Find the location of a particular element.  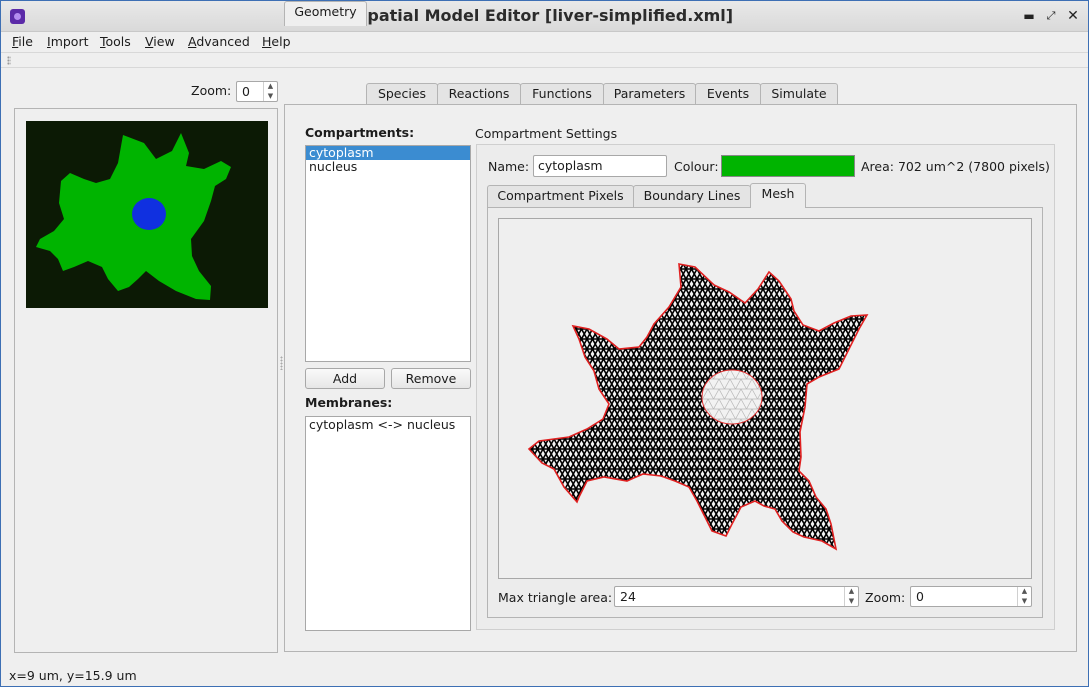

list-item-membrane: cytoplasm <-> nucleus is located at coordinates (388, 425).